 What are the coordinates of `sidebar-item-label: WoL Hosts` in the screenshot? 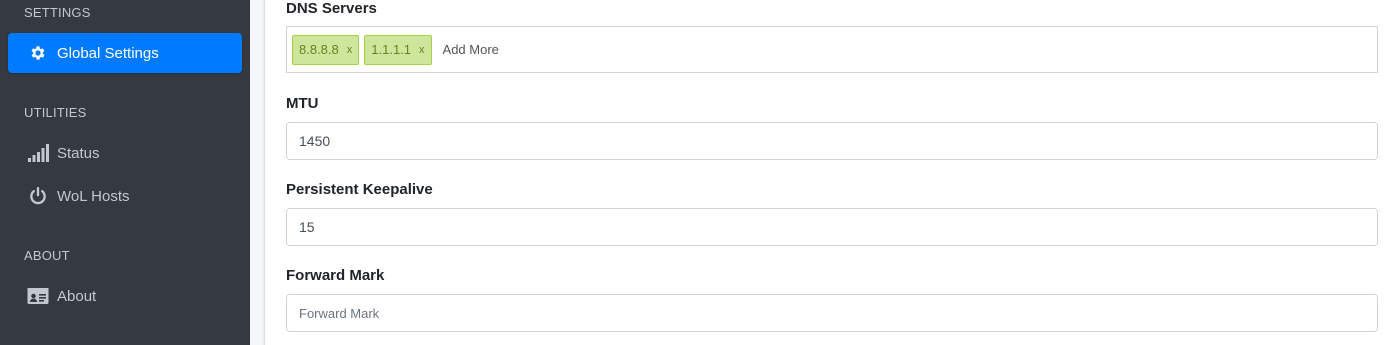 It's located at (93, 196).